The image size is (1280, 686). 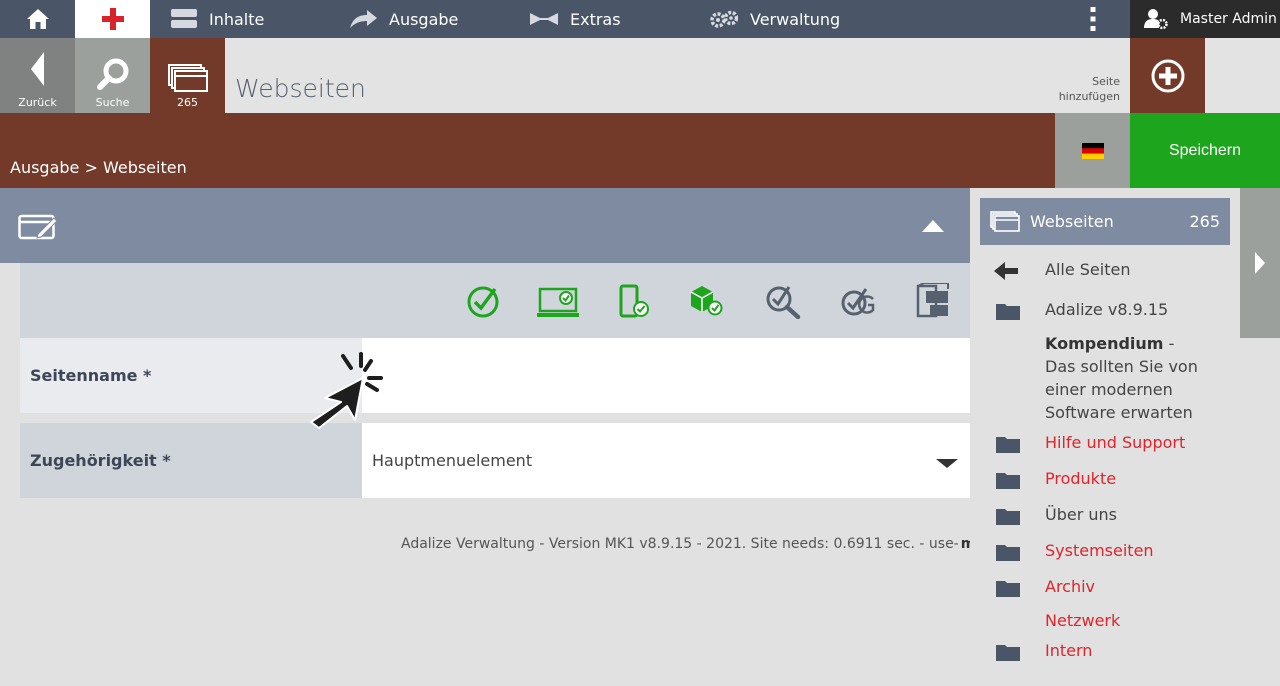 I want to click on share-arrow-icon, so click(x=363, y=19).